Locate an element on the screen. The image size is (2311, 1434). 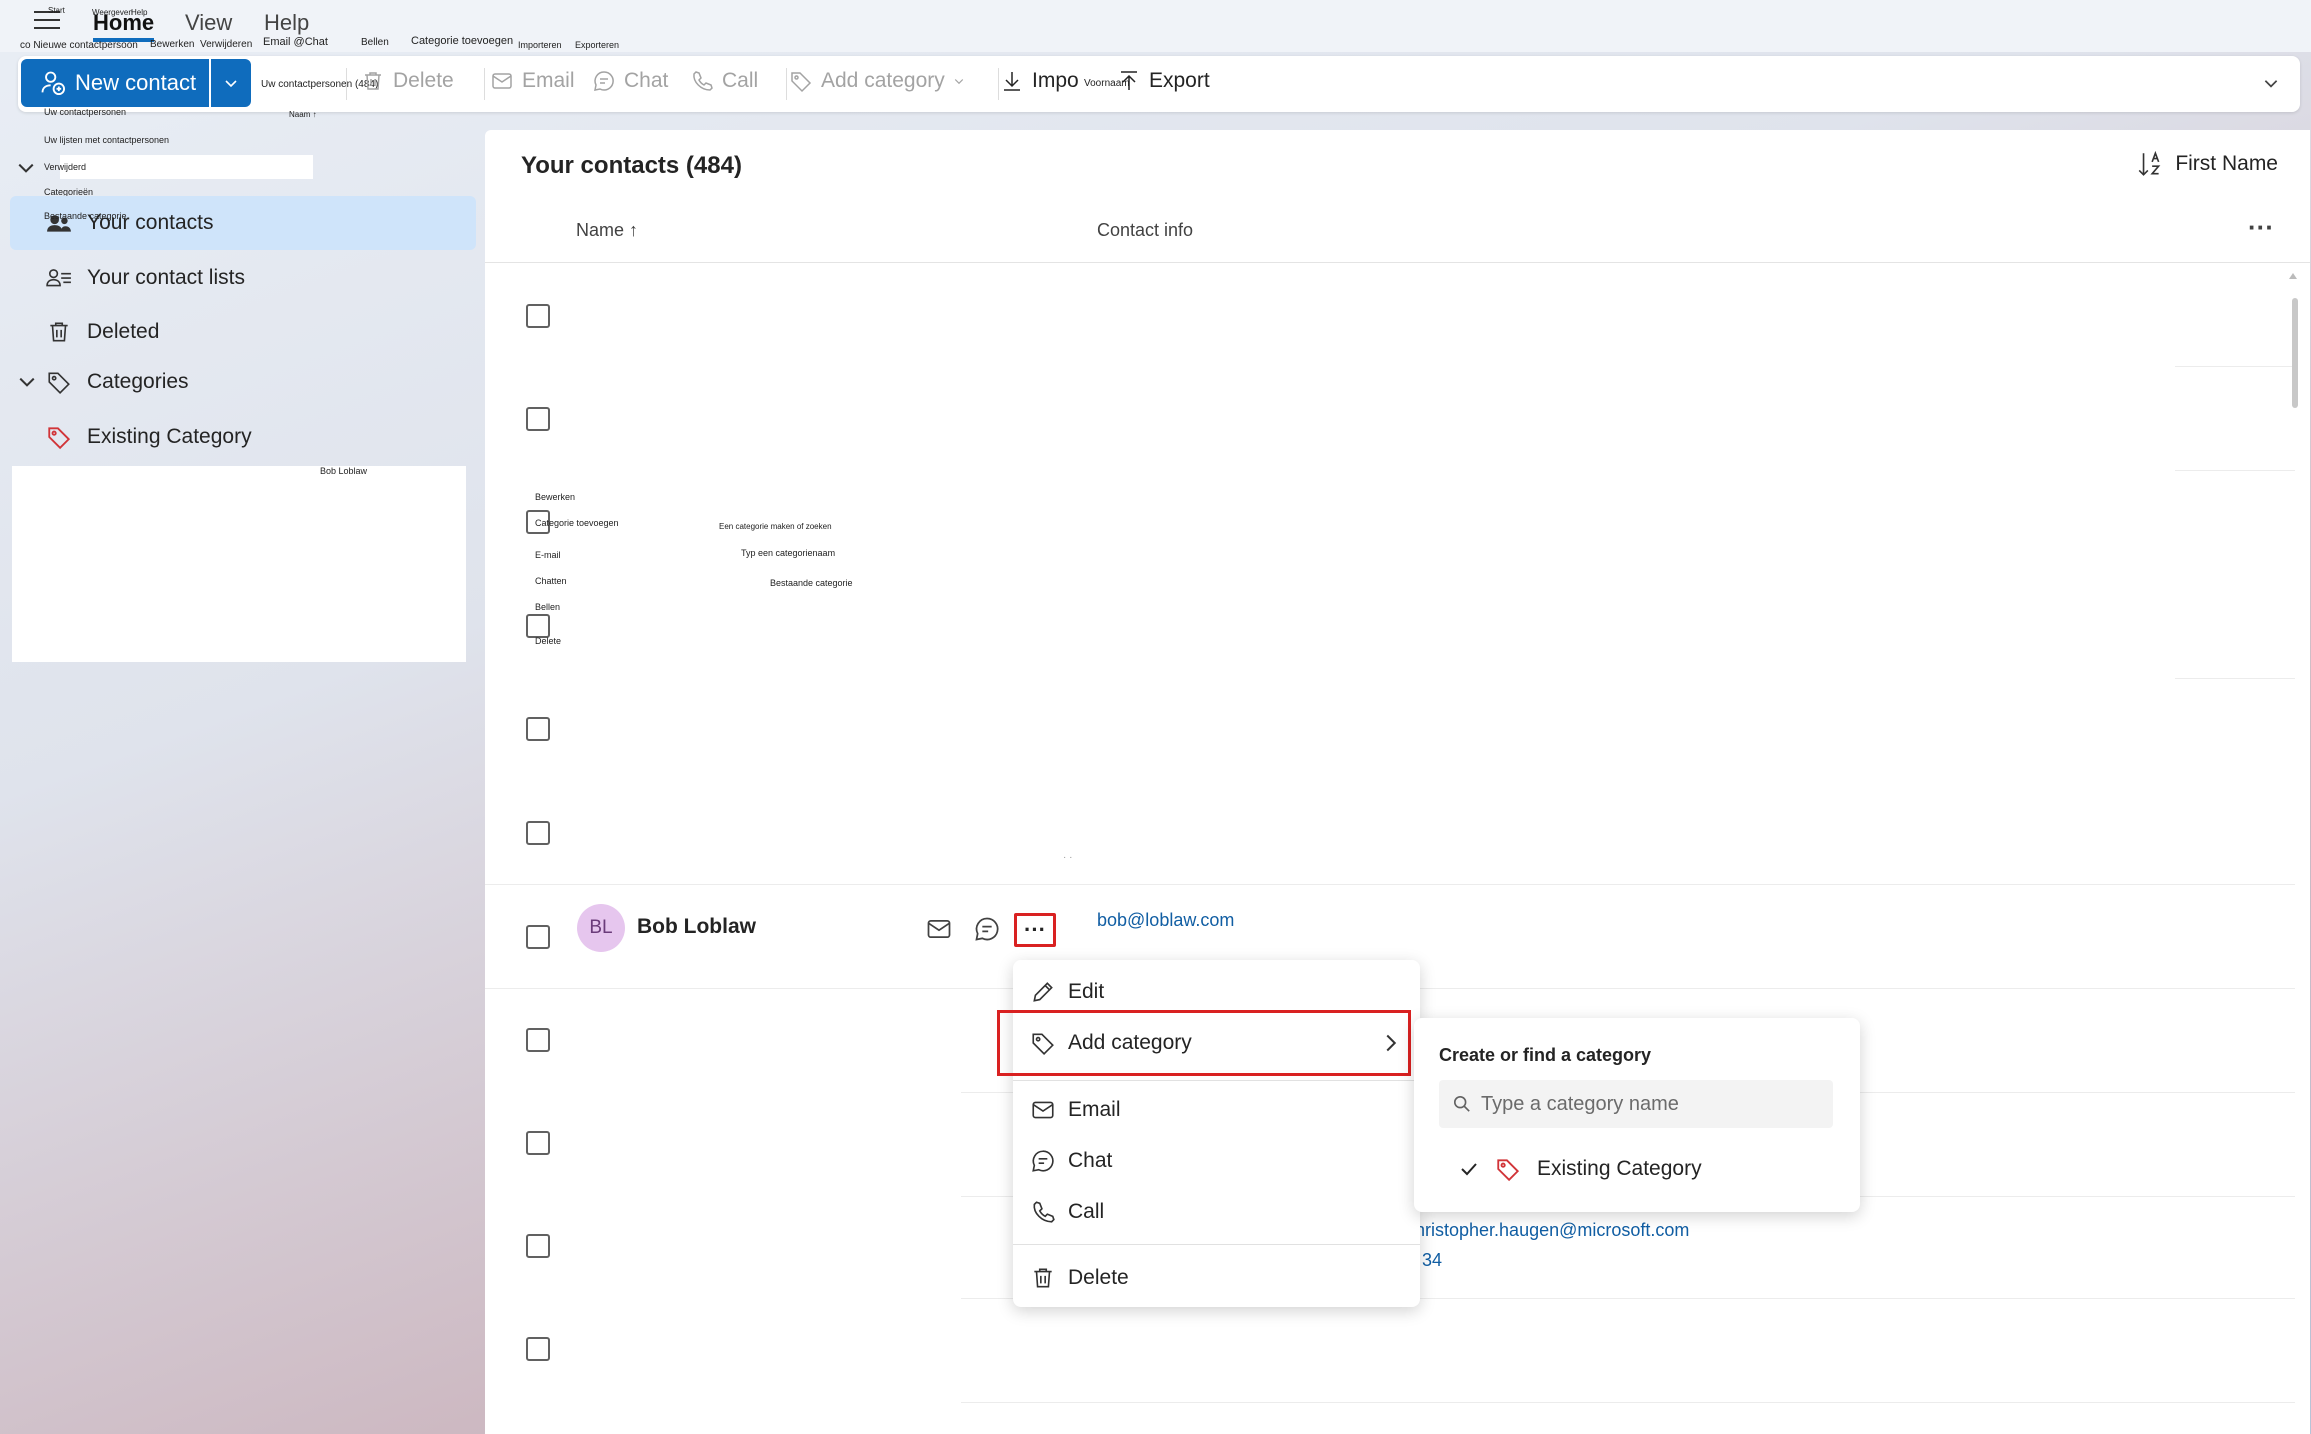
tiny-label-verwijderen: Verwijderen is located at coordinates (226, 44).